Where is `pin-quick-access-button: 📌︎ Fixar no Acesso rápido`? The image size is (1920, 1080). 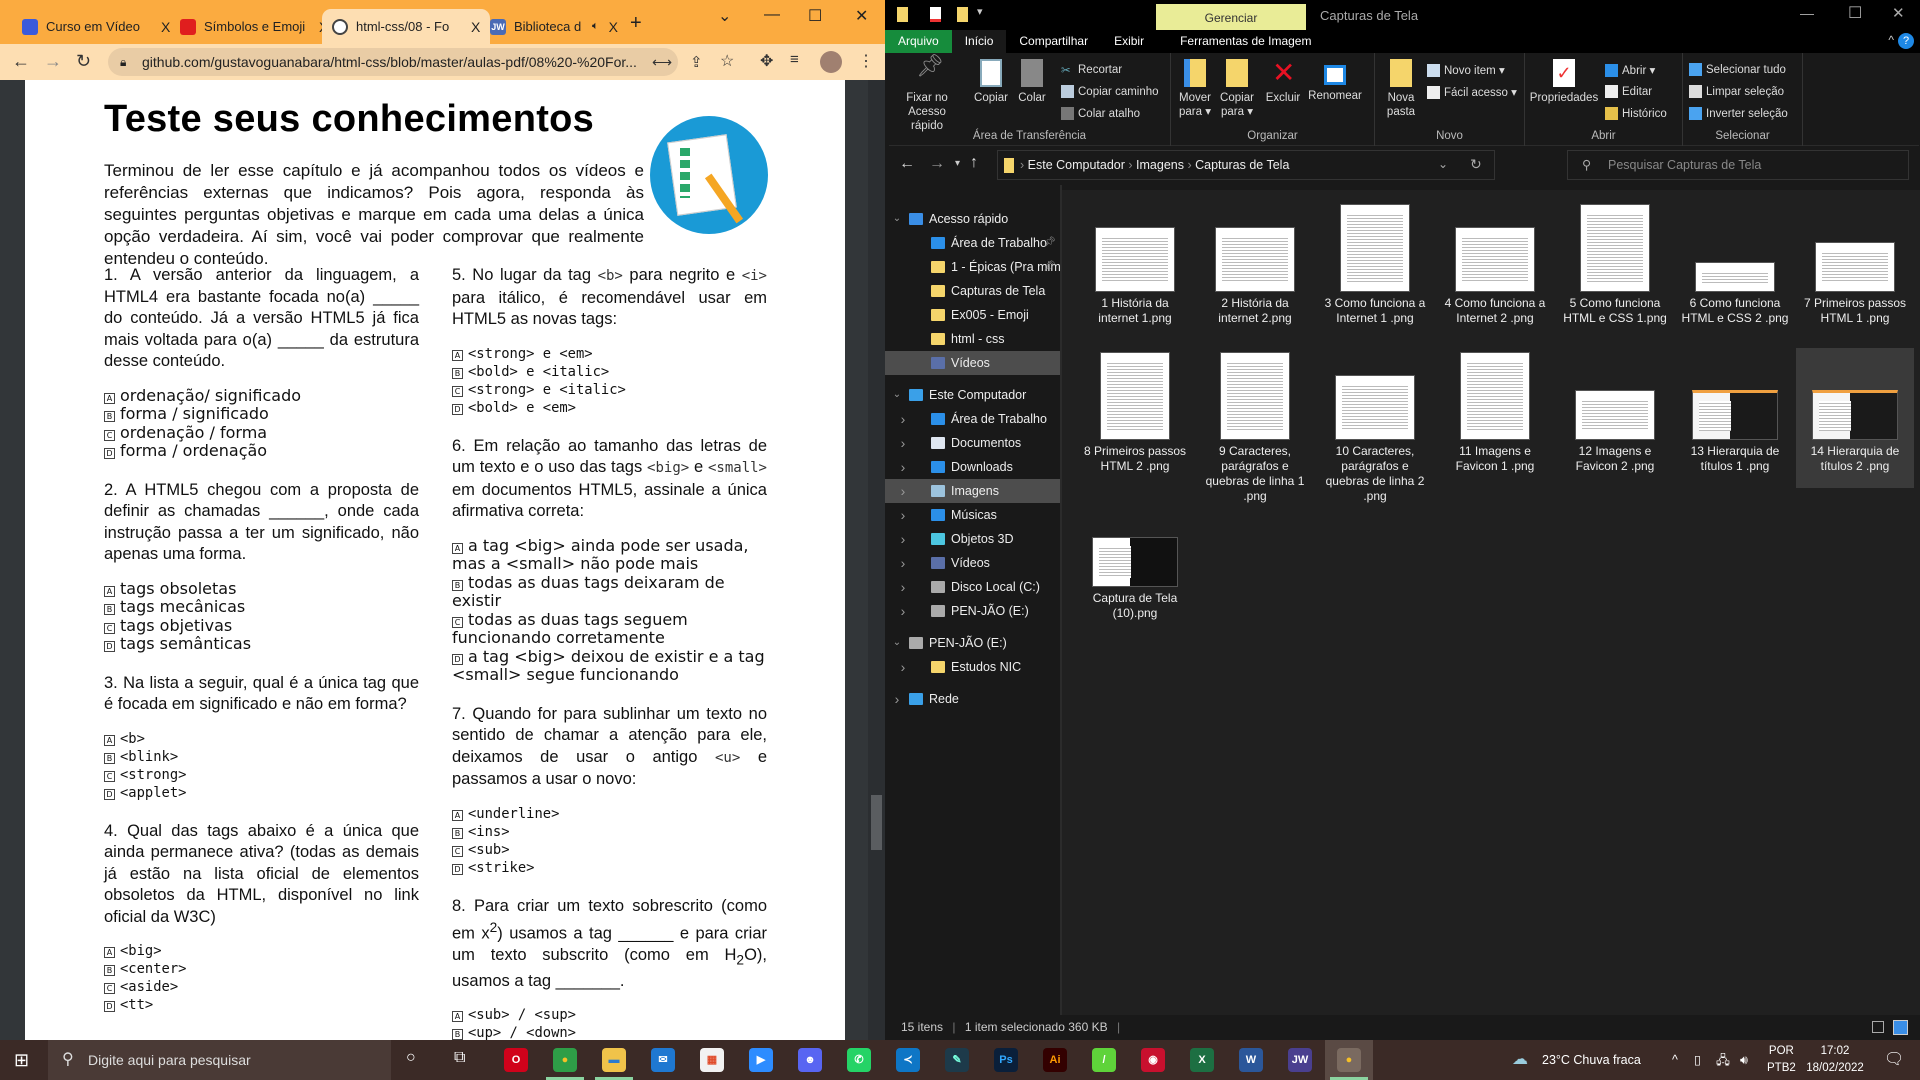
pin-quick-access-button: 📌︎ Fixar no Acesso rápido is located at coordinates (927, 94).